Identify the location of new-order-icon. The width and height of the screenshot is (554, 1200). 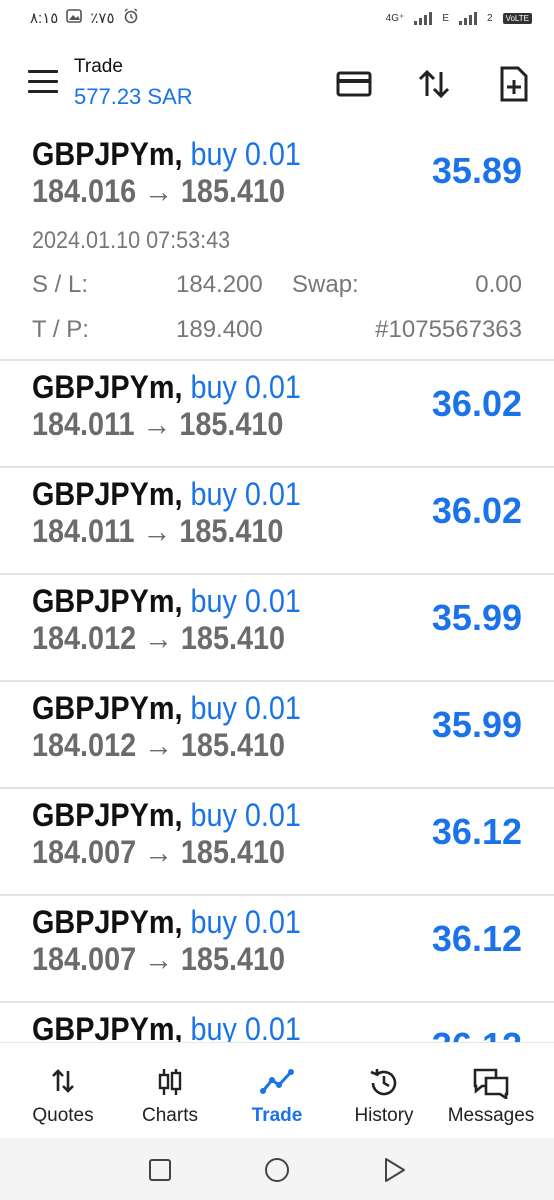
(514, 84).